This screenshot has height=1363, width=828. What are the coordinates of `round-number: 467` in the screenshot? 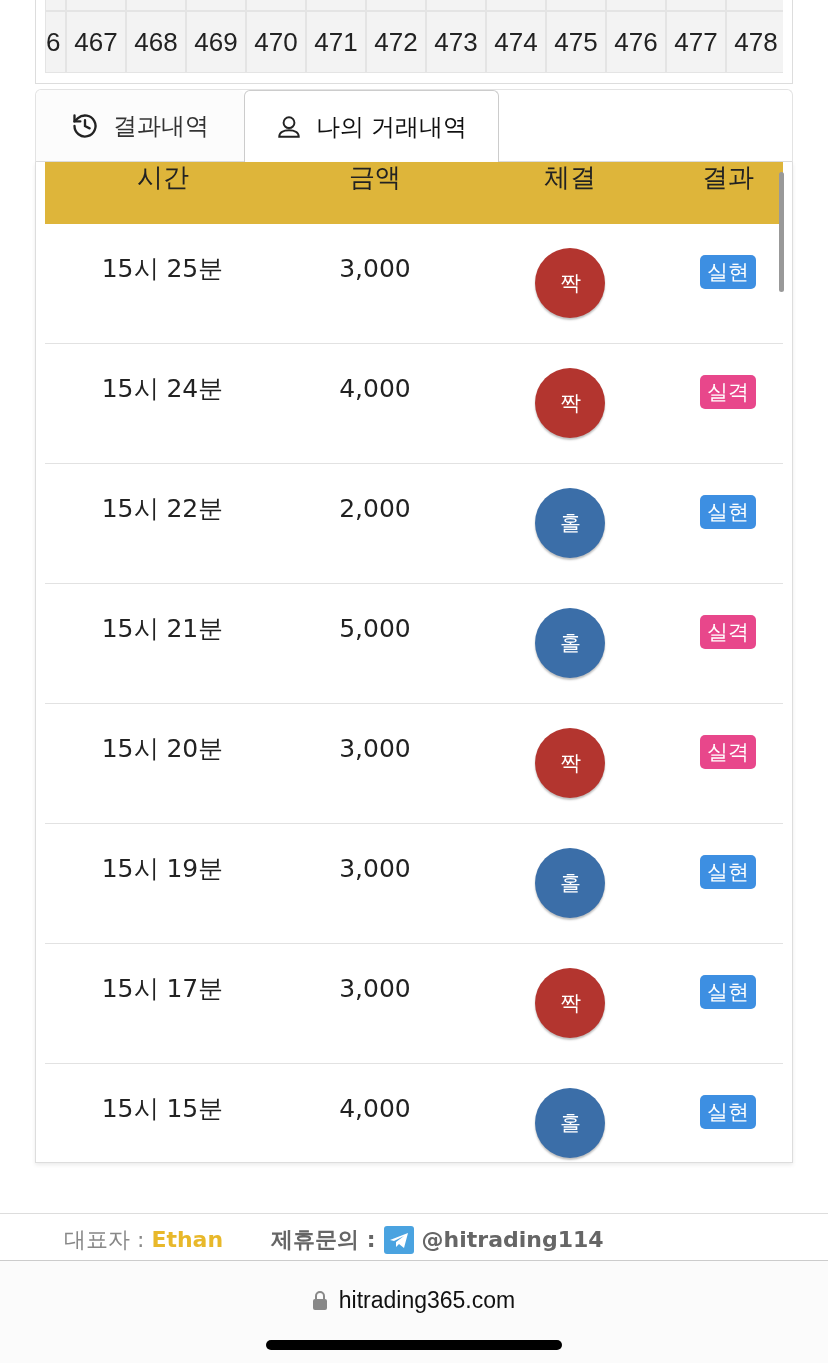 It's located at (96, 42).